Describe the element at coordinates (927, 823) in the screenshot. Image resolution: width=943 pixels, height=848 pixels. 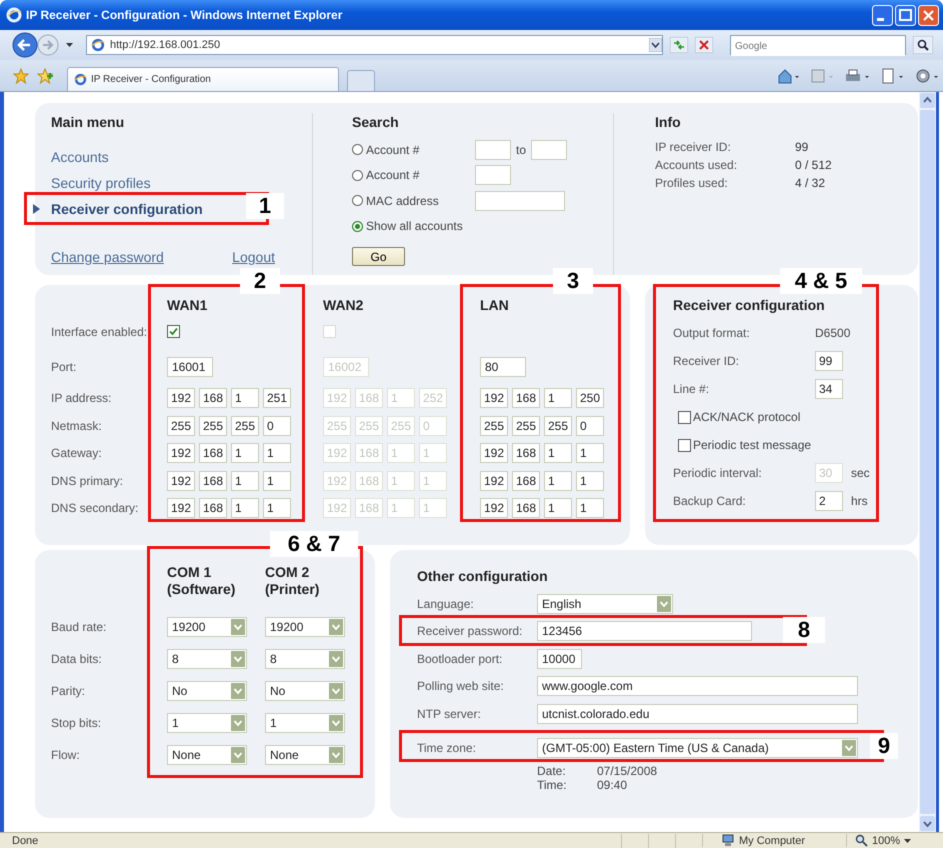
I see `scroll-down-icon` at that location.